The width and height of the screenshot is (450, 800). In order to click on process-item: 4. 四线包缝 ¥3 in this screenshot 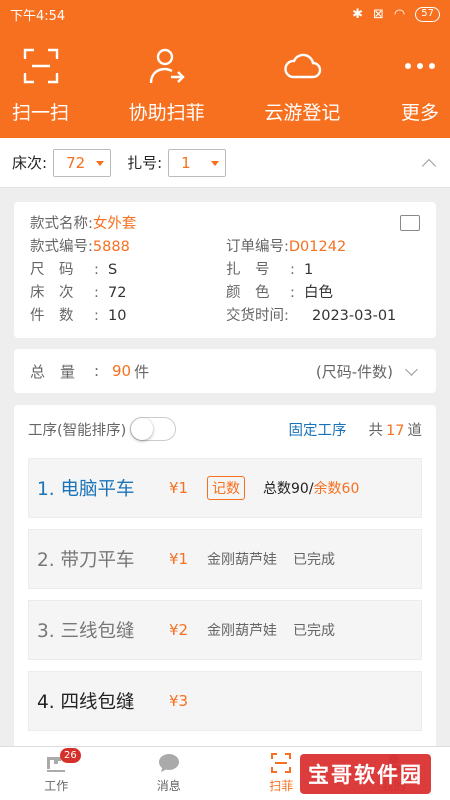, I will do `click(225, 701)`.